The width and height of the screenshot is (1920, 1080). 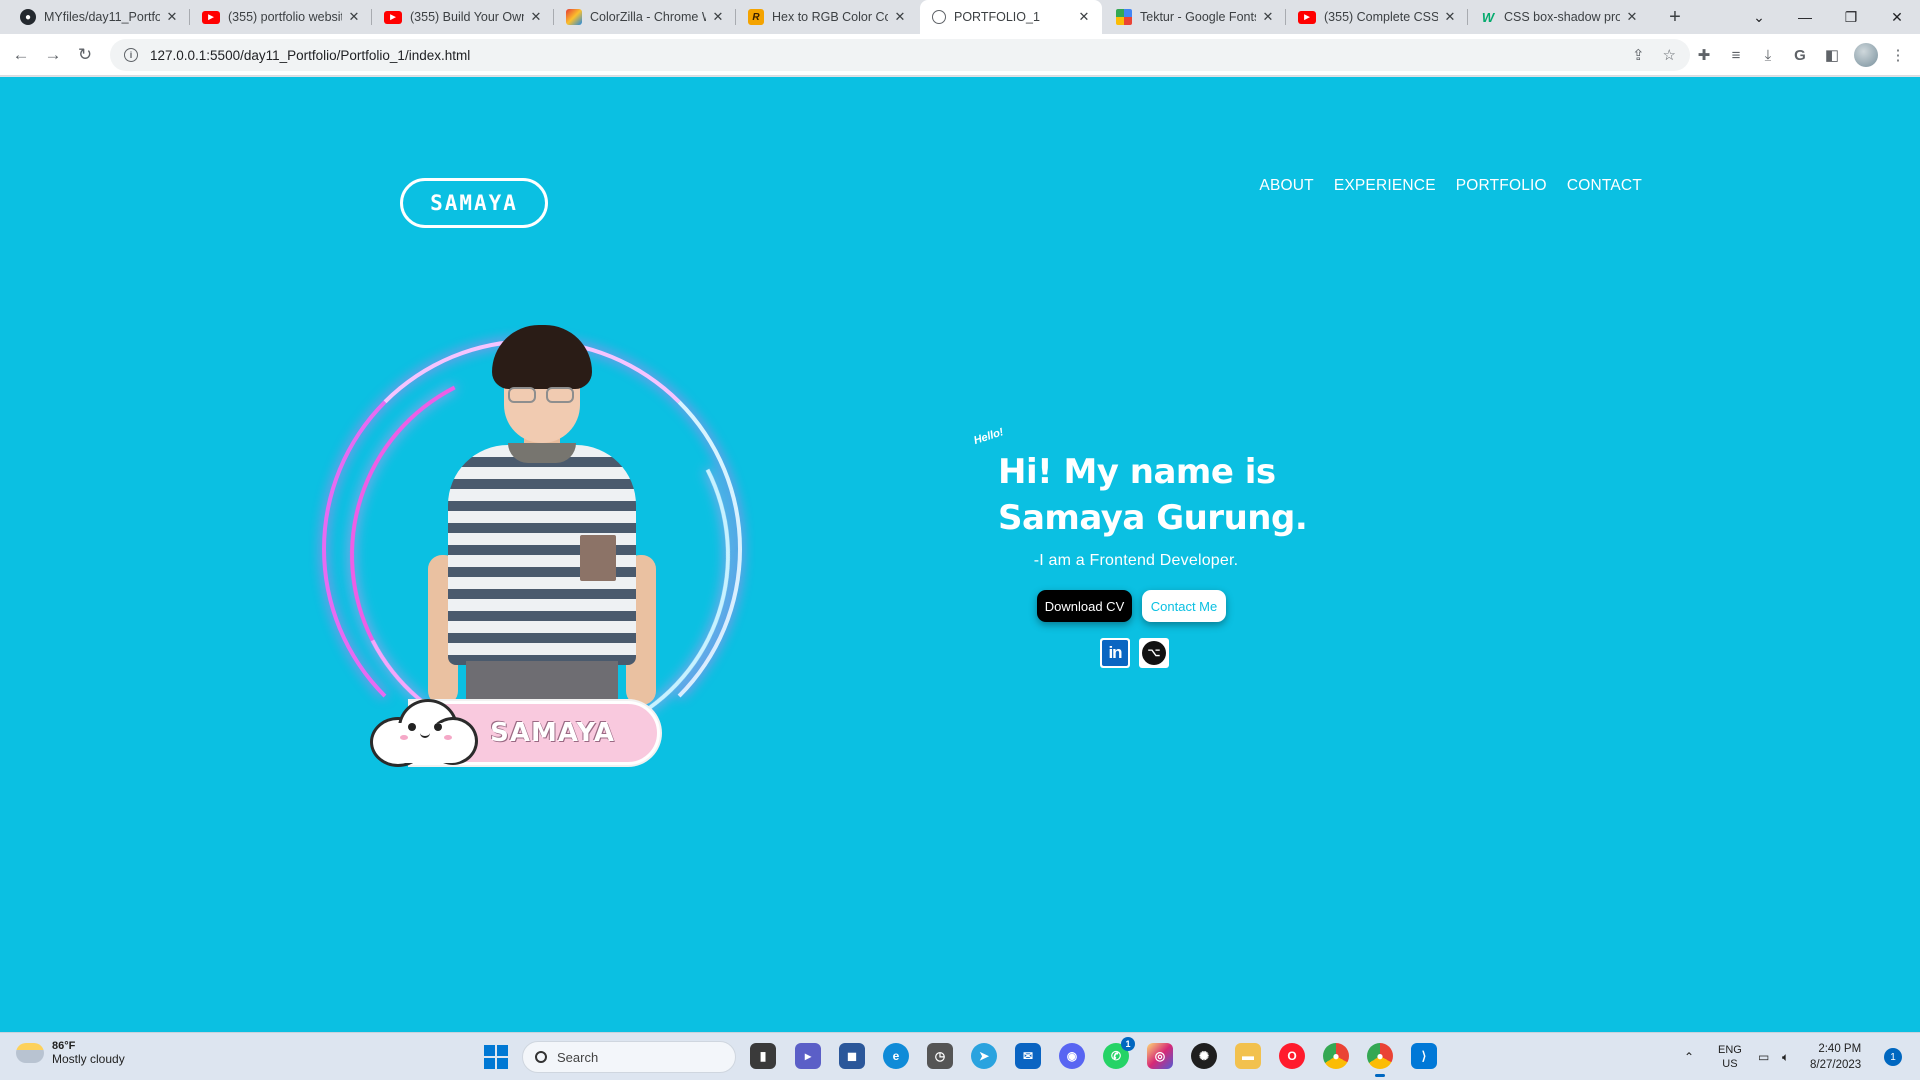 I want to click on close-window-button: ✕, so click(x=1897, y=17).